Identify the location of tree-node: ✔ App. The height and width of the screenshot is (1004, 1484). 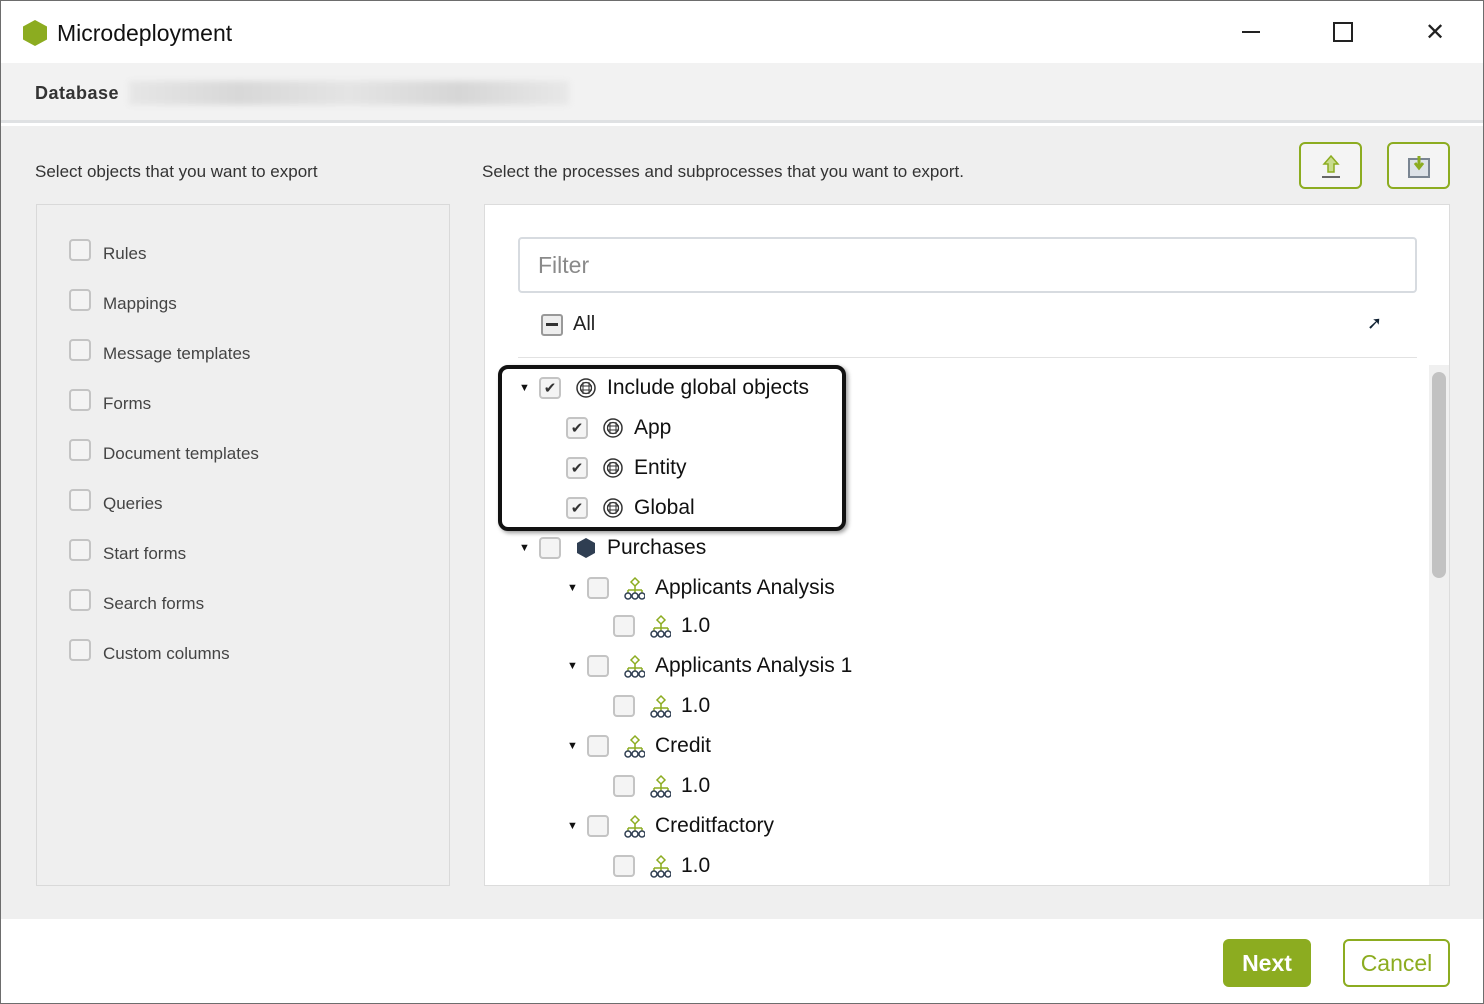
(618, 428).